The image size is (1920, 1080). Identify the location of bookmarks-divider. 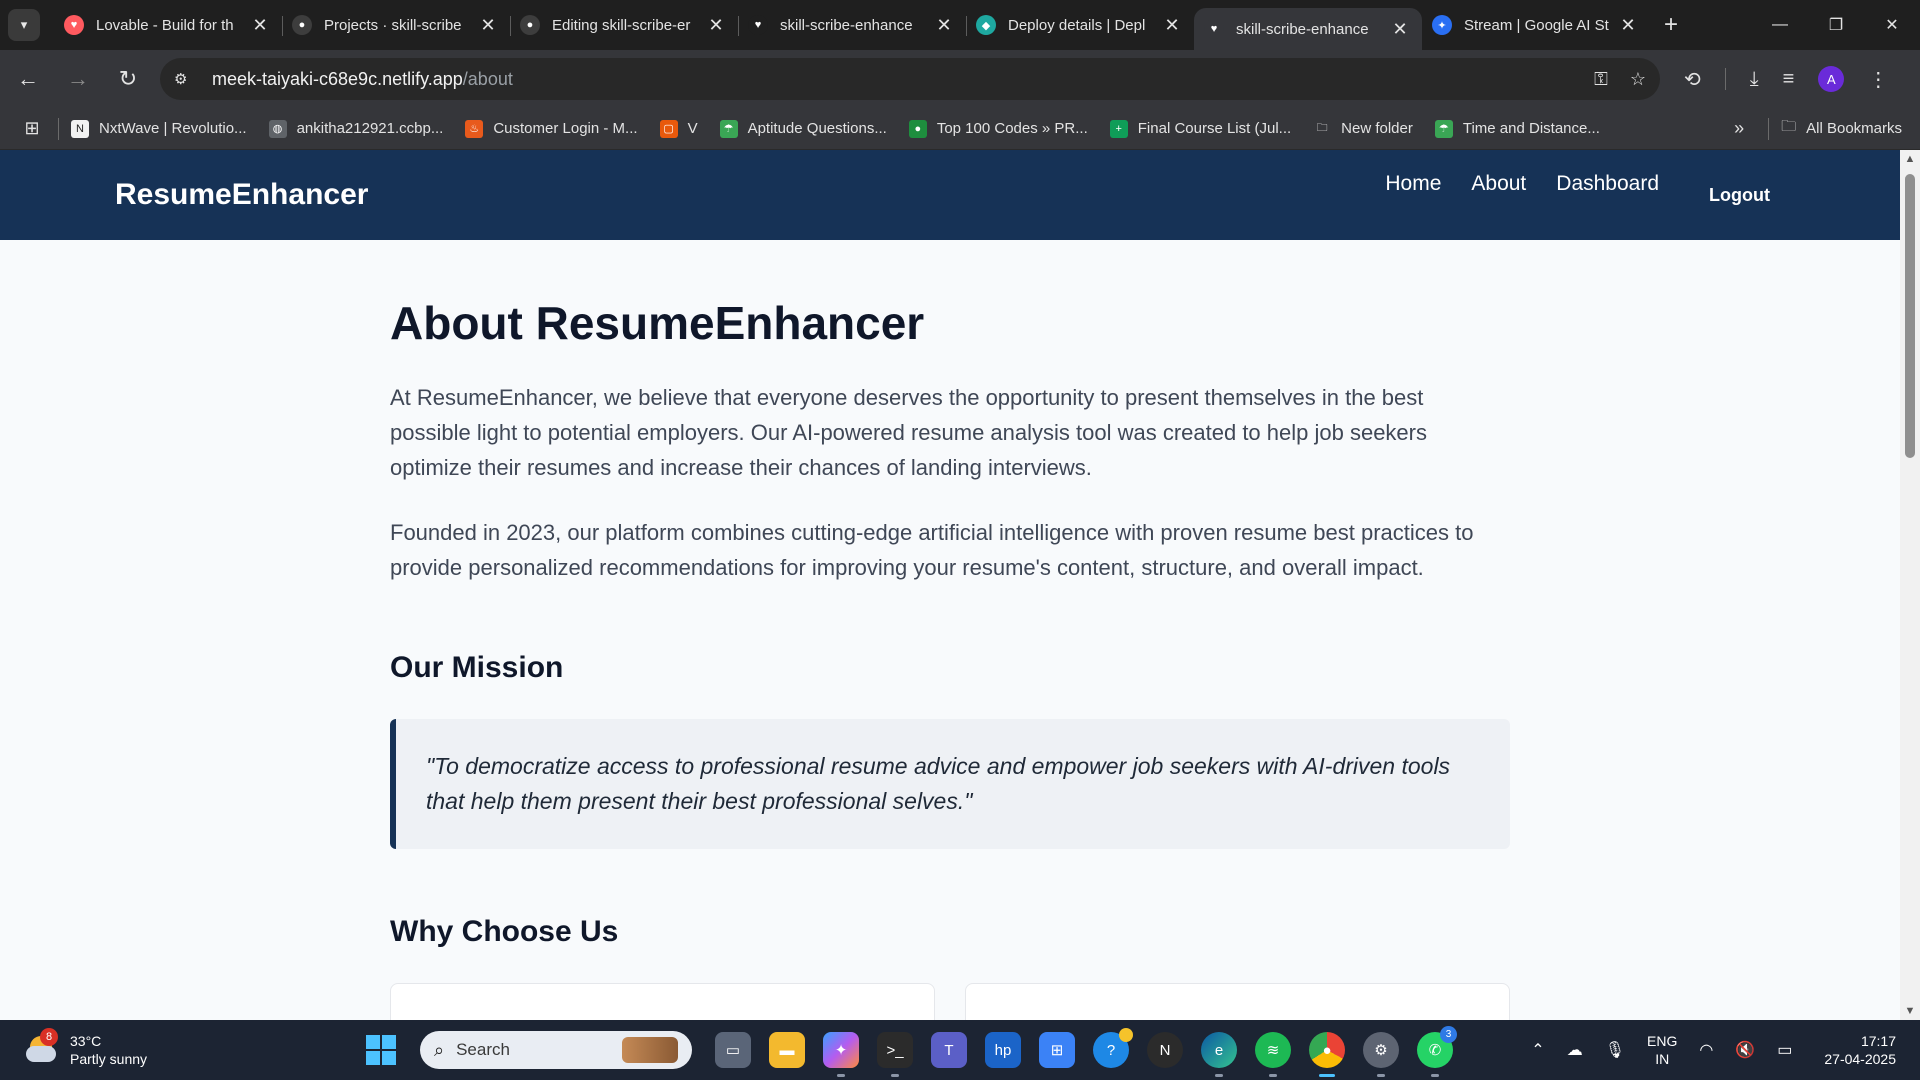
(1769, 128).